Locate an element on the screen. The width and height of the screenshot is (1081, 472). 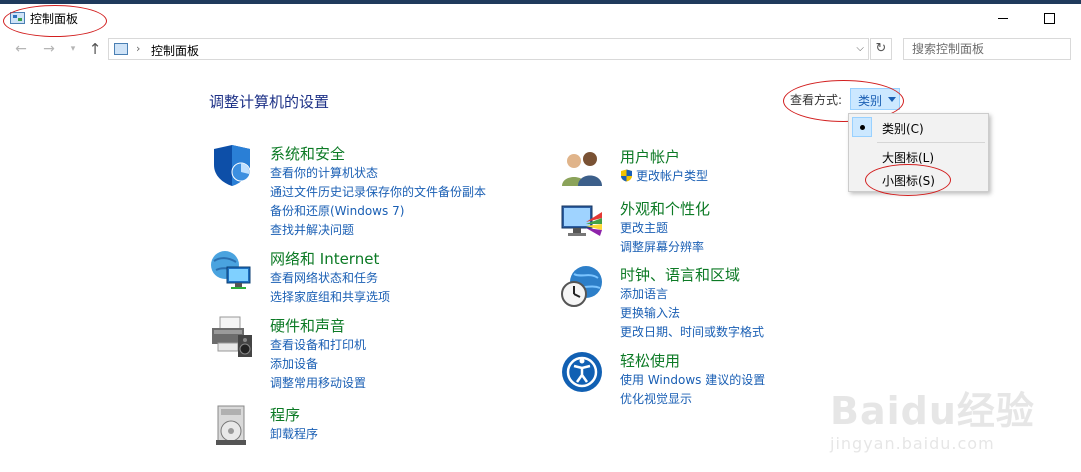
address-dropdown-button: ⌵ is located at coordinates (860, 48).